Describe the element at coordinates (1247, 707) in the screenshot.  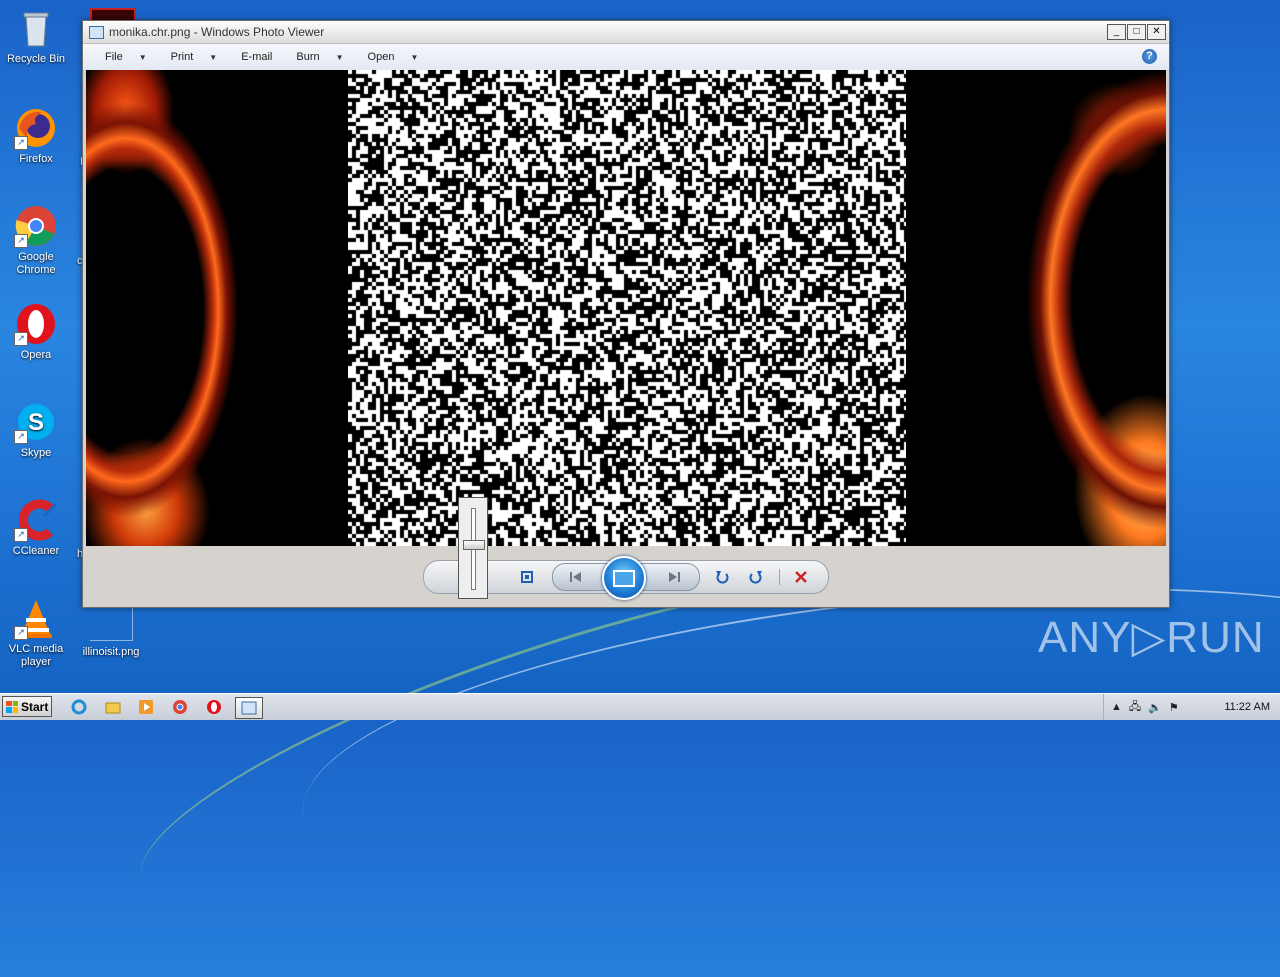
I see `clock: 11:22 AM` at that location.